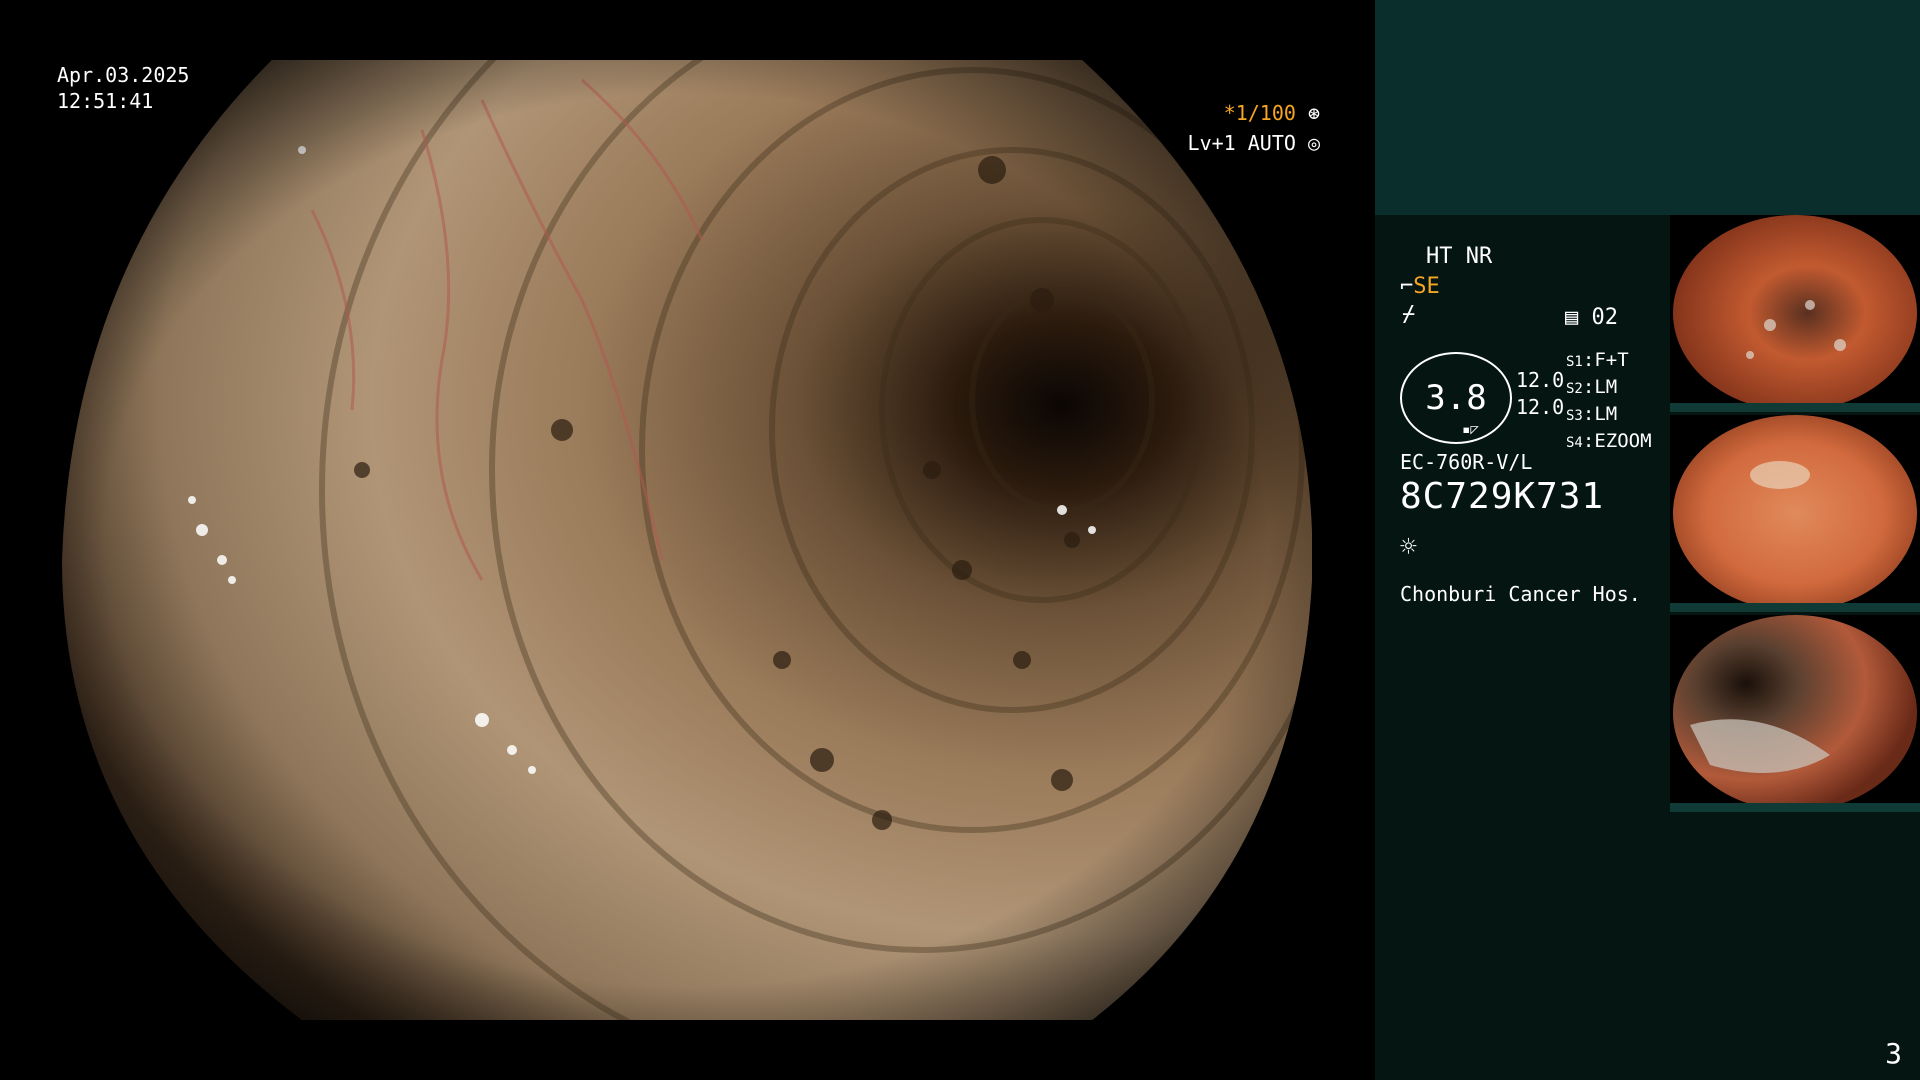 The image size is (1920, 1080). Describe the element at coordinates (1540, 380) in the screenshot. I see `value-1: 12.0` at that location.